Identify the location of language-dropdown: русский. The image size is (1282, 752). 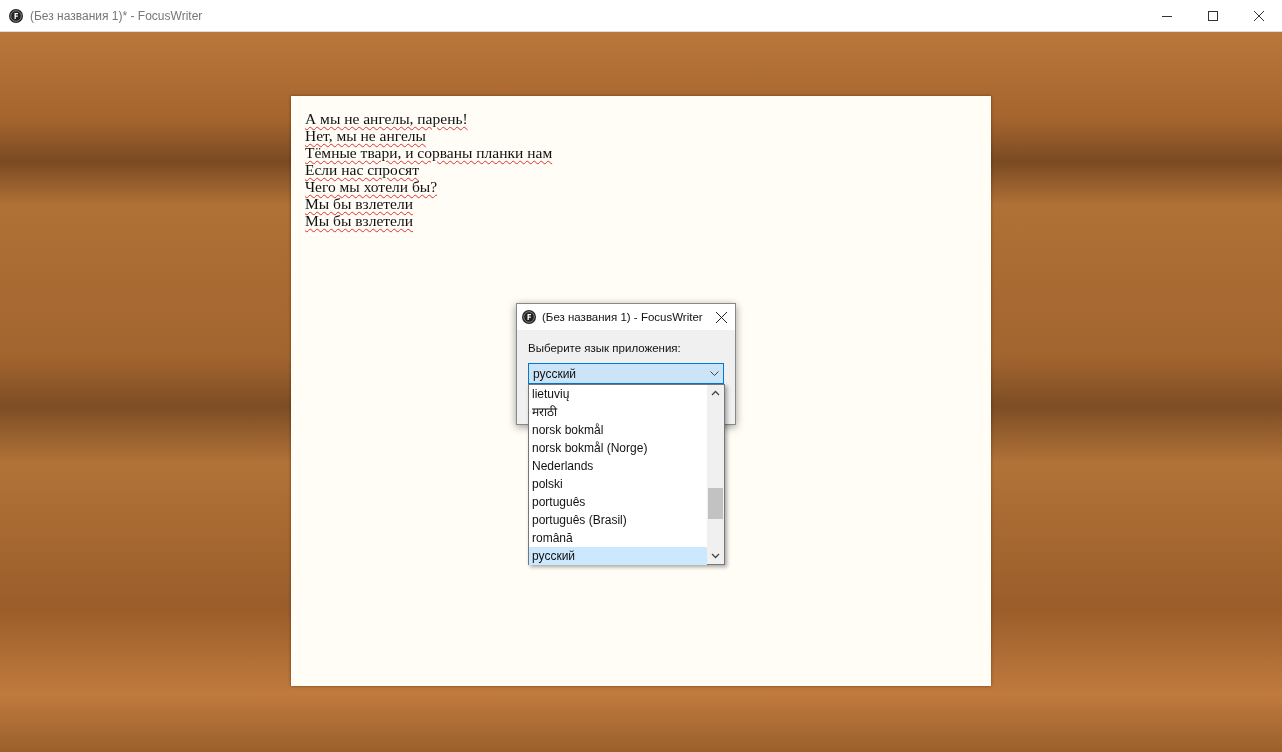
(626, 373).